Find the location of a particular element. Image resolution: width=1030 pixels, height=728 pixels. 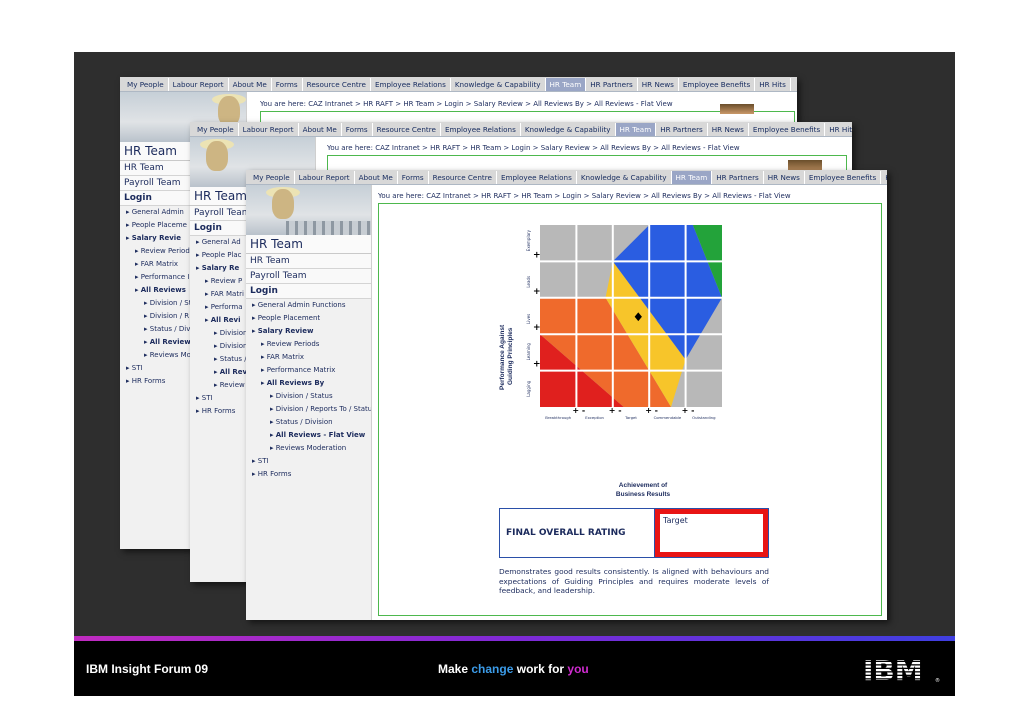

sidebar-item-label: General Admin is located at coordinates (157, 212).